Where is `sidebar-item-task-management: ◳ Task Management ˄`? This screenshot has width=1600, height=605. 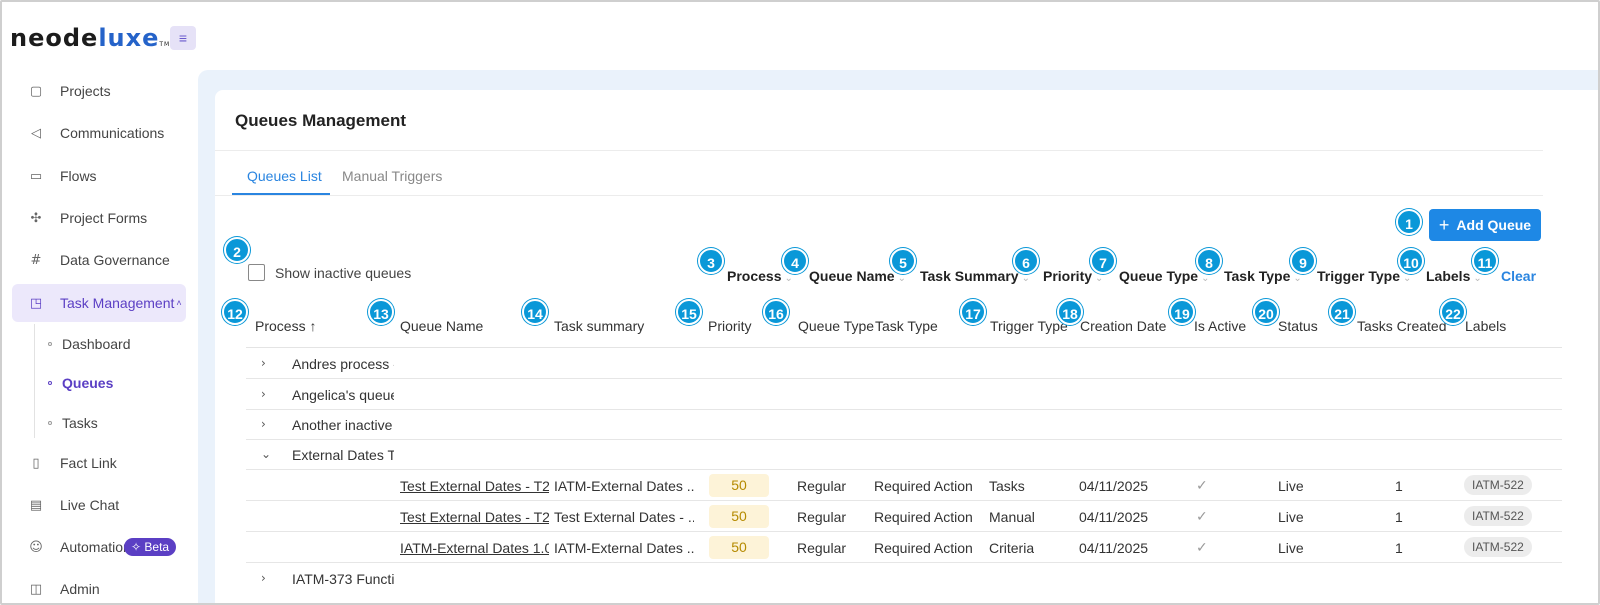
sidebar-item-task-management: ◳ Task Management ˄ is located at coordinates (99, 303).